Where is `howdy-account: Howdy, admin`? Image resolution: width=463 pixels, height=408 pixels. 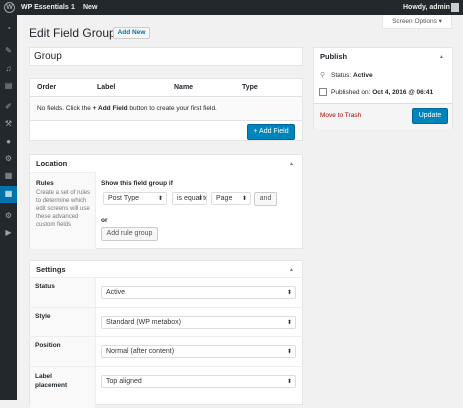 howdy-account: Howdy, admin is located at coordinates (426, 7).